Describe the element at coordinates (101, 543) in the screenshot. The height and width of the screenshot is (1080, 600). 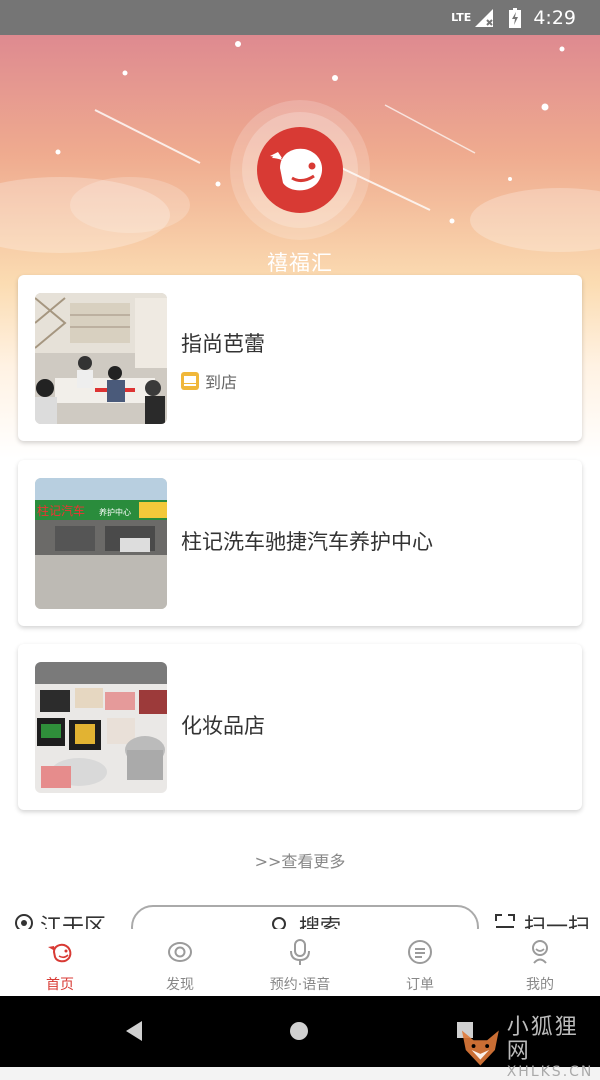
I see `store-photo: 柱记汽车 养护中心` at that location.